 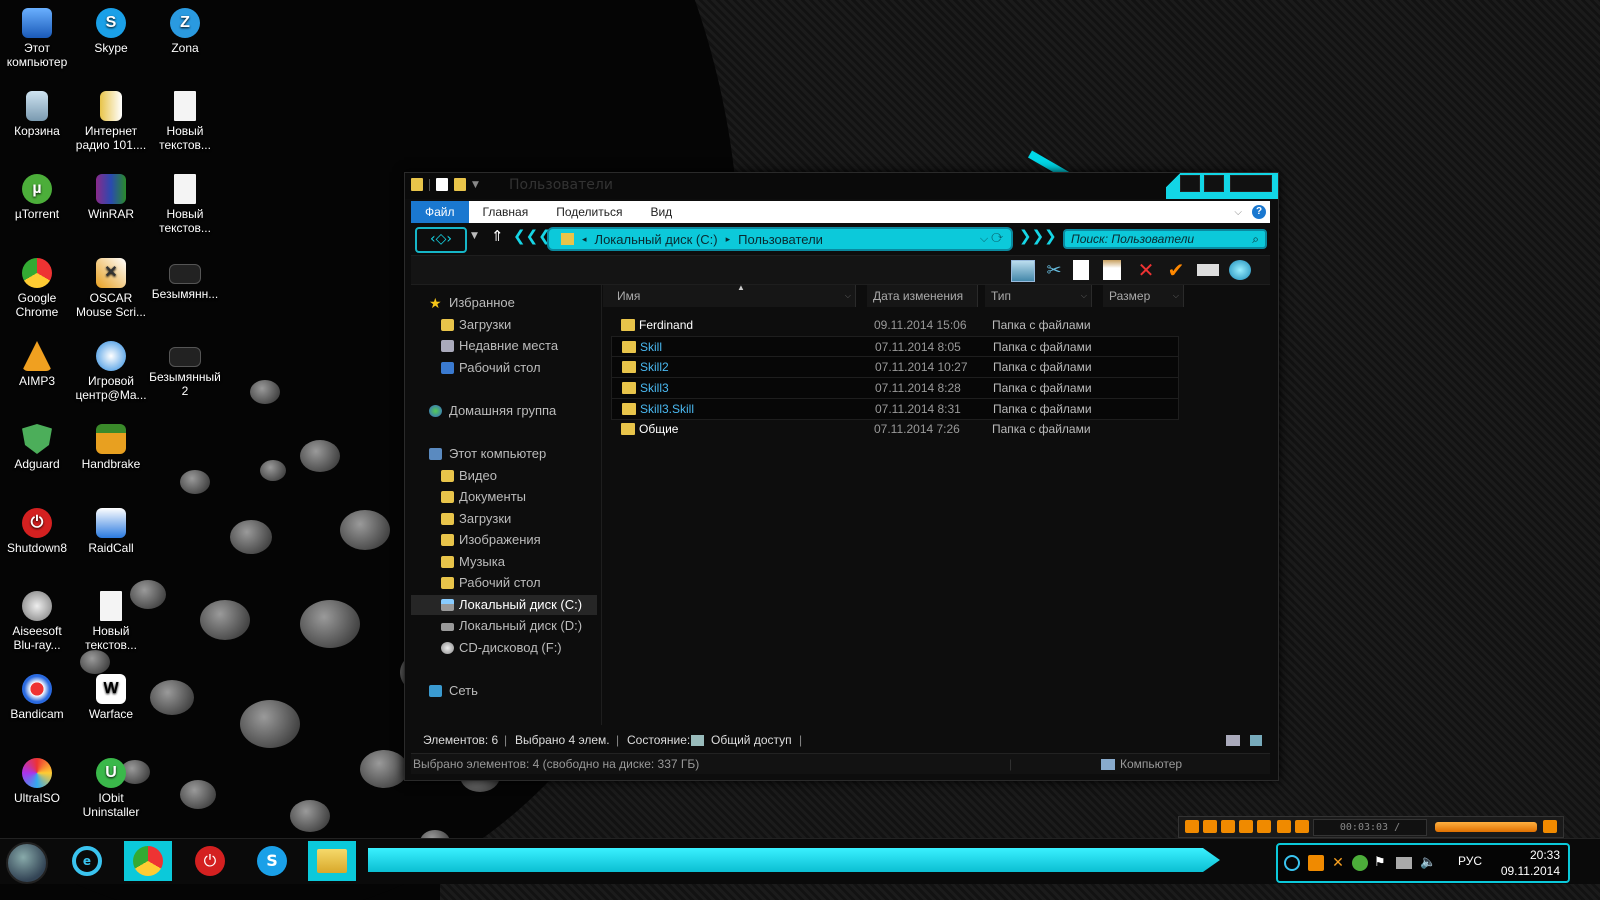 I want to click on nav-video: Видео, so click(x=504, y=476).